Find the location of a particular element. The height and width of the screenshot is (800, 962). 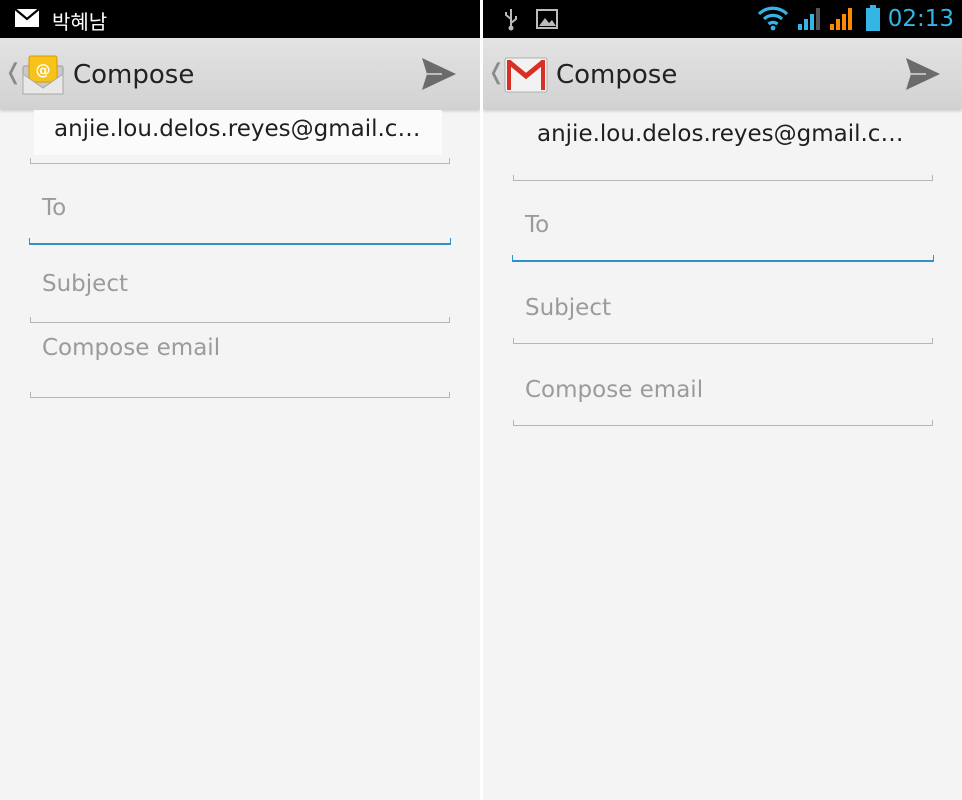

status-bar: 박혜남 is located at coordinates (240, 19).